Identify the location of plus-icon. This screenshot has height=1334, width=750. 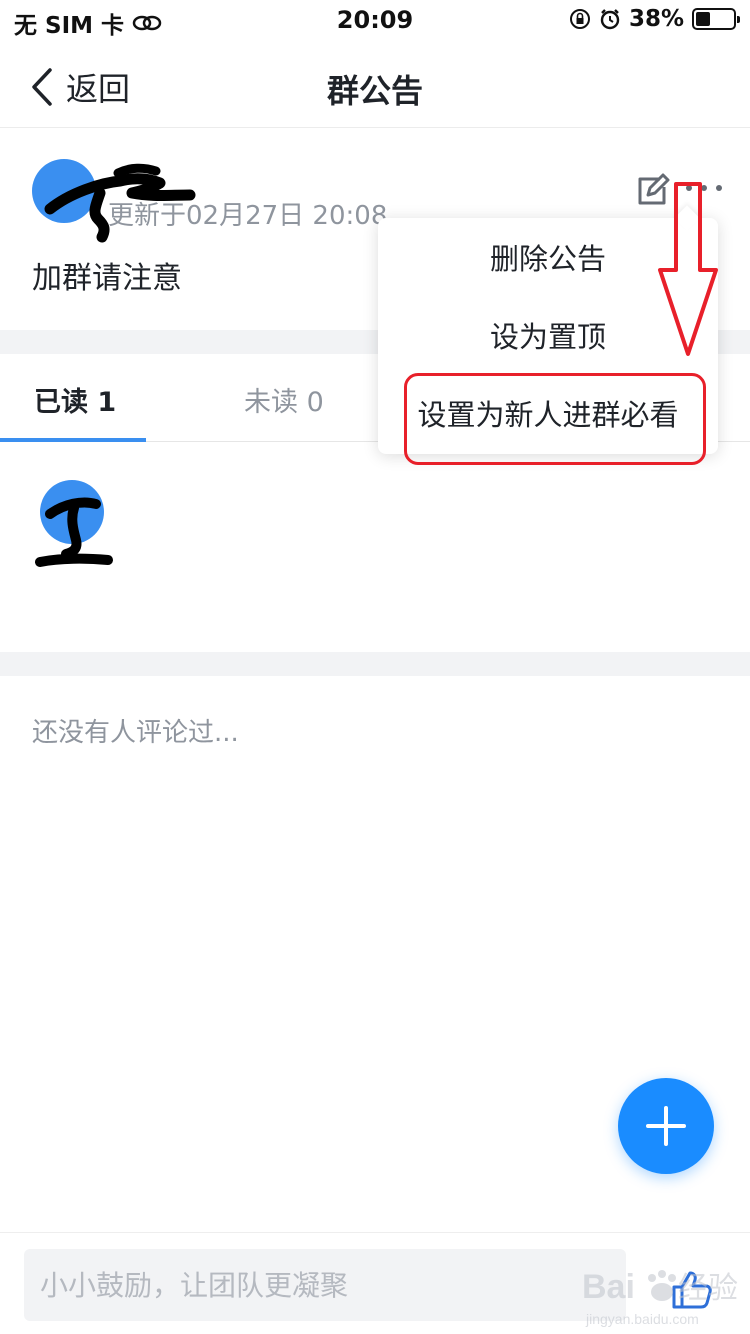
(666, 1126).